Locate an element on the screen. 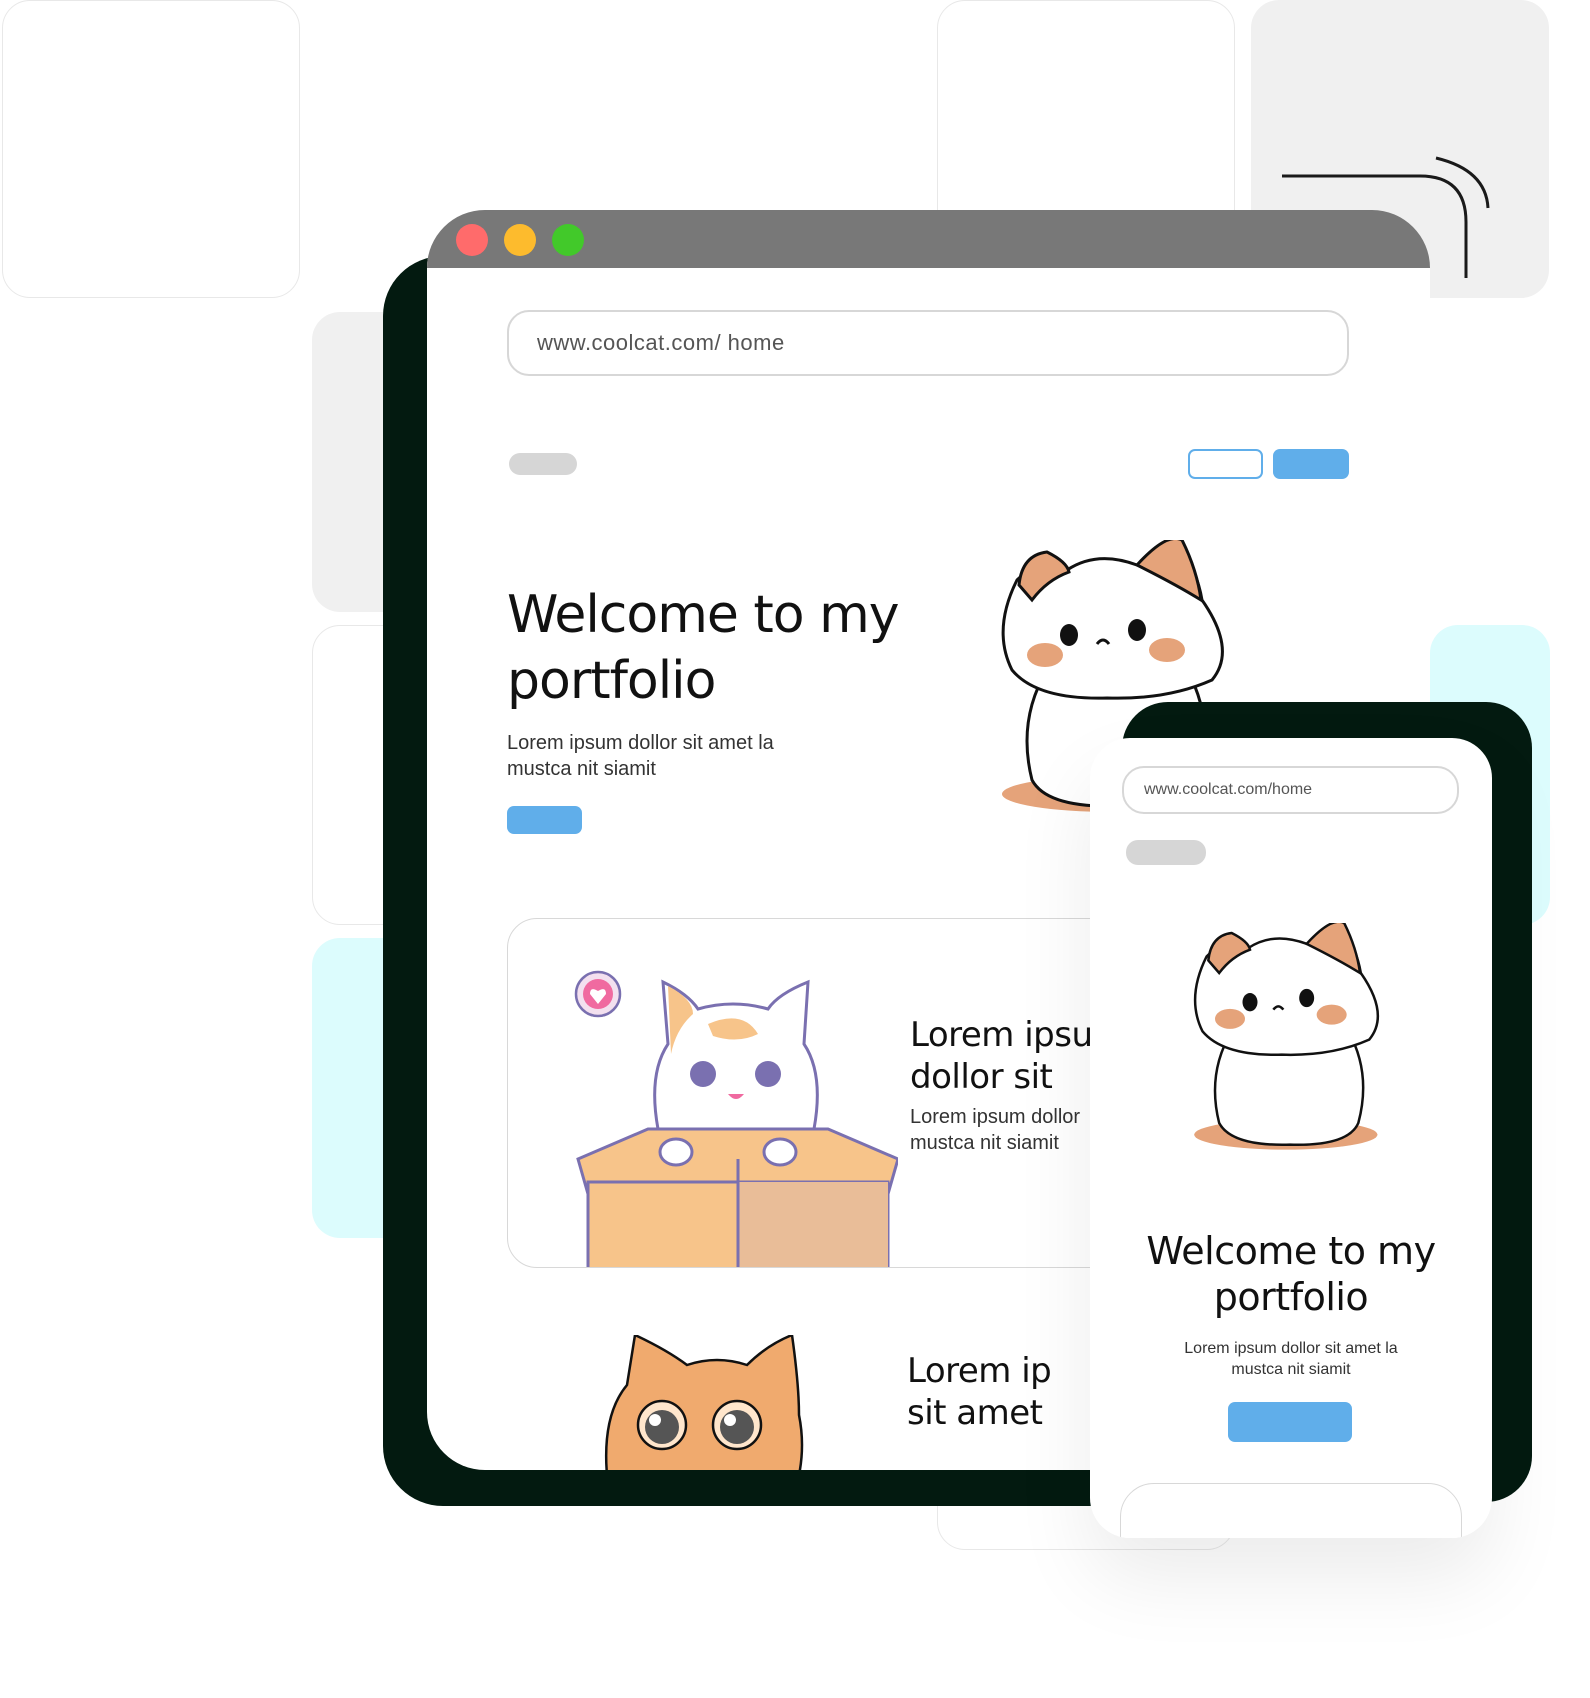 This screenshot has height=1698, width=1590. card2-title: Lorem ip sit amet is located at coordinates (979, 1392).